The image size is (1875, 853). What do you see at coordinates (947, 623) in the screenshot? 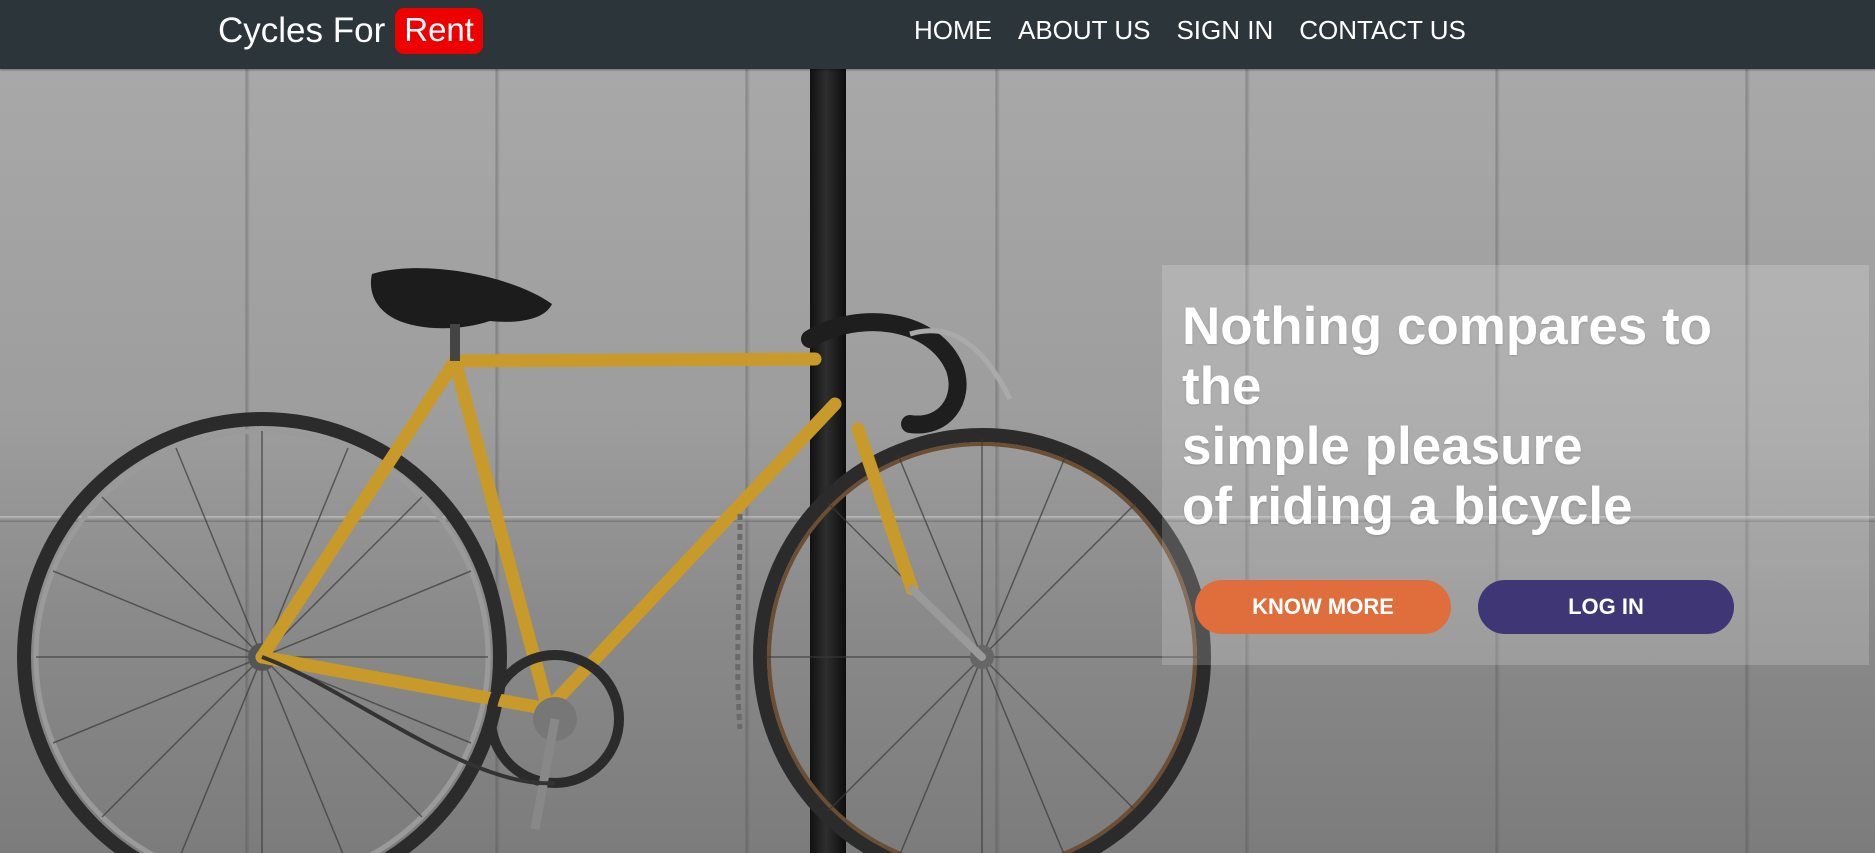
I see `front-fork` at bounding box center [947, 623].